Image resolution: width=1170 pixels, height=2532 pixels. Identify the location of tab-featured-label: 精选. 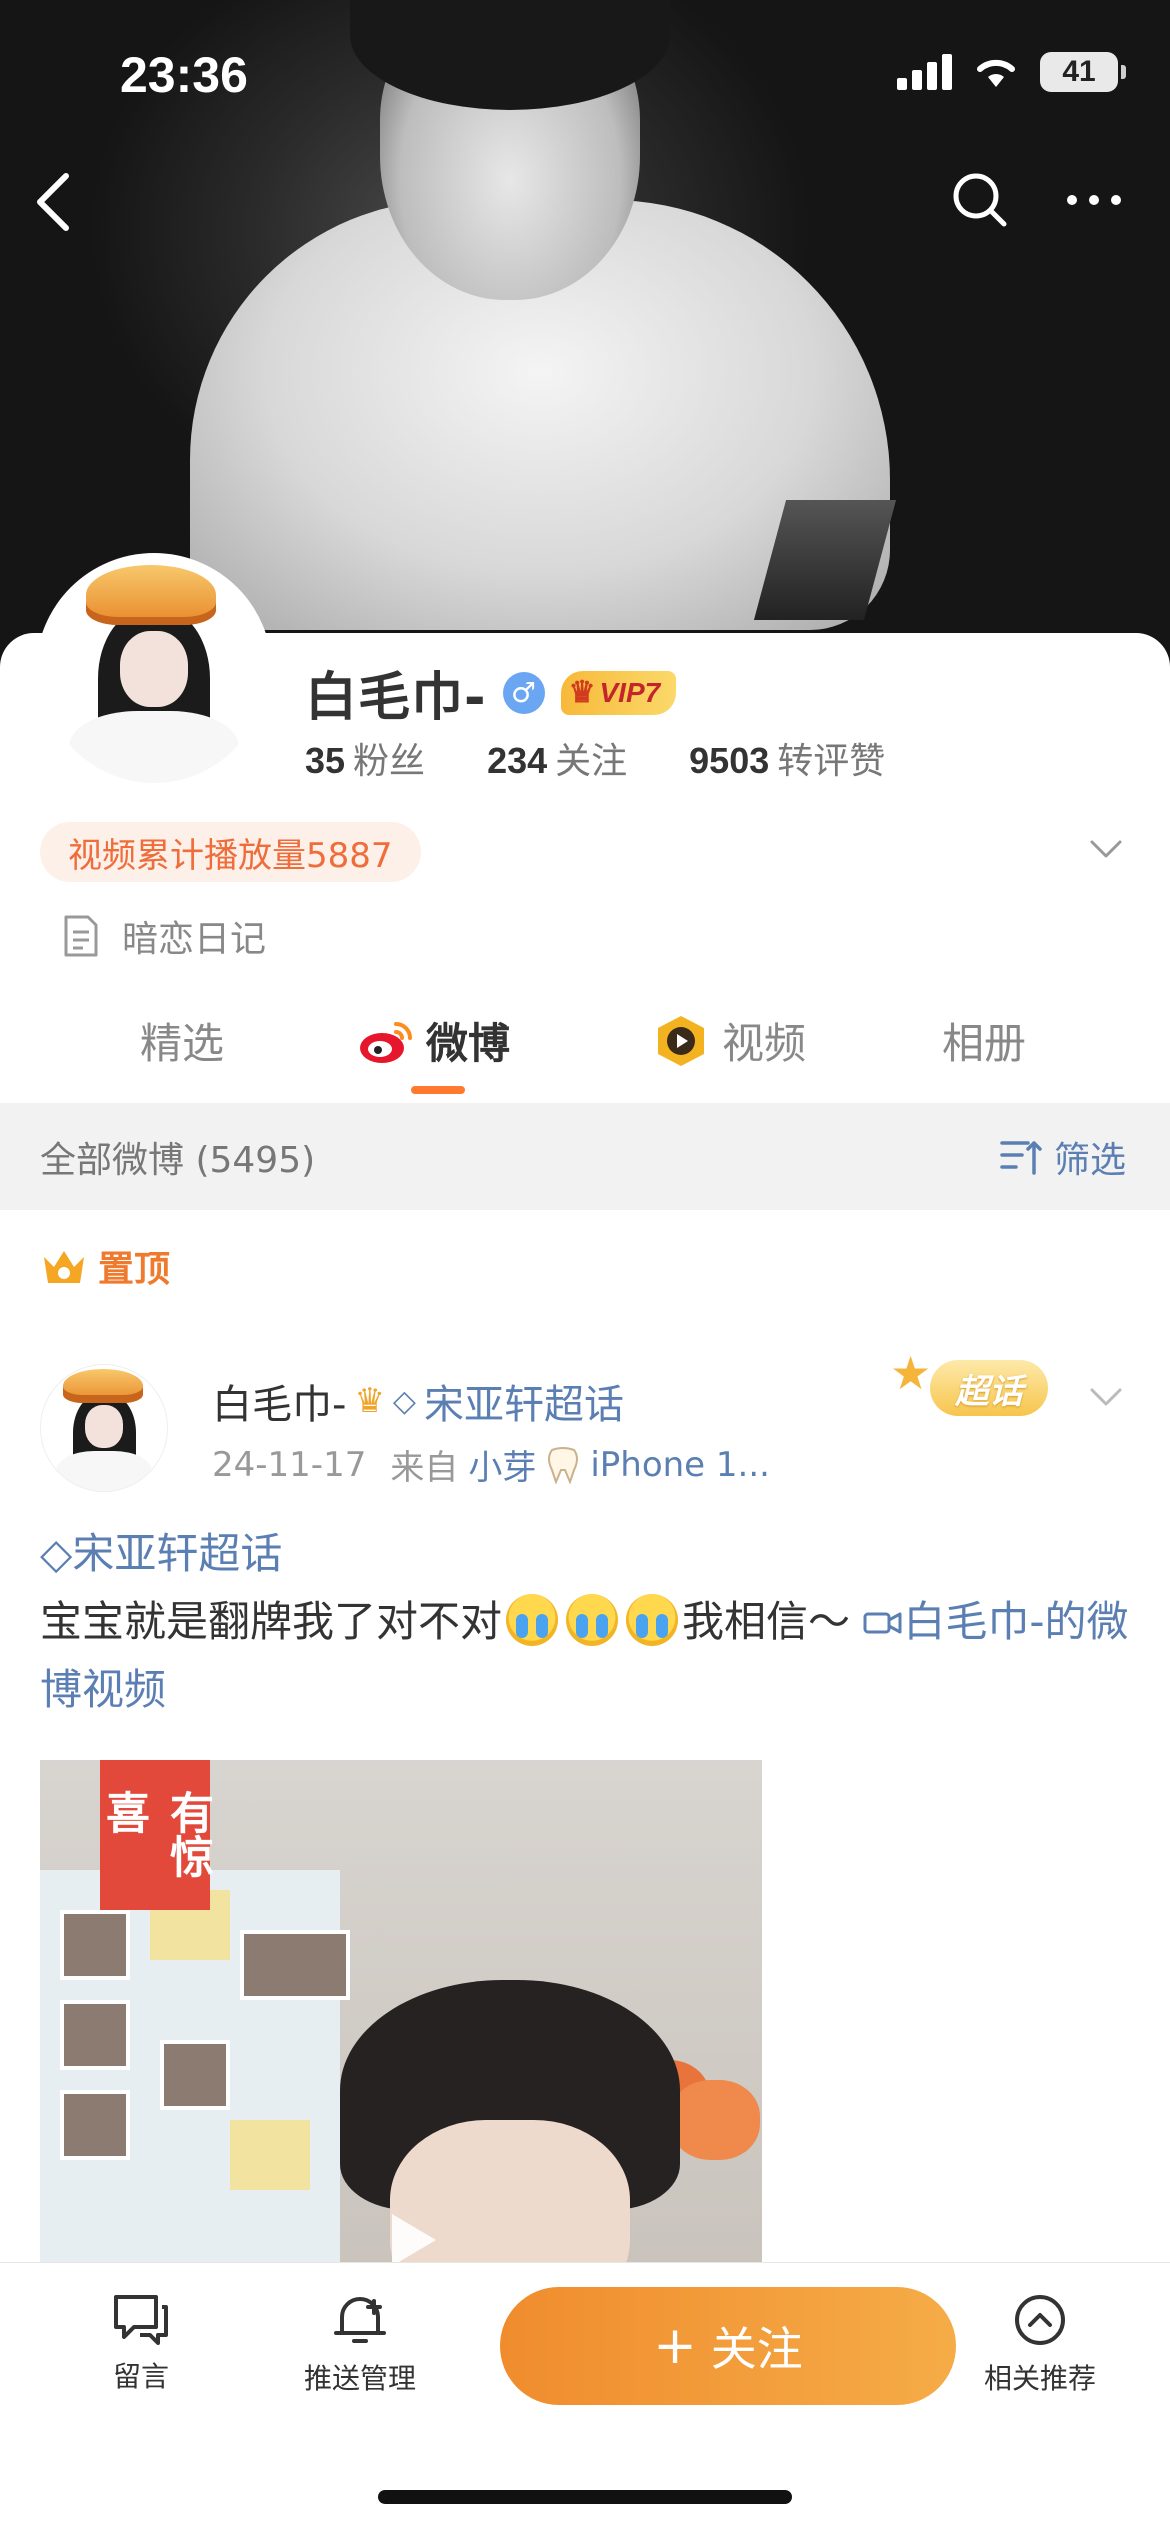
(182, 1043).